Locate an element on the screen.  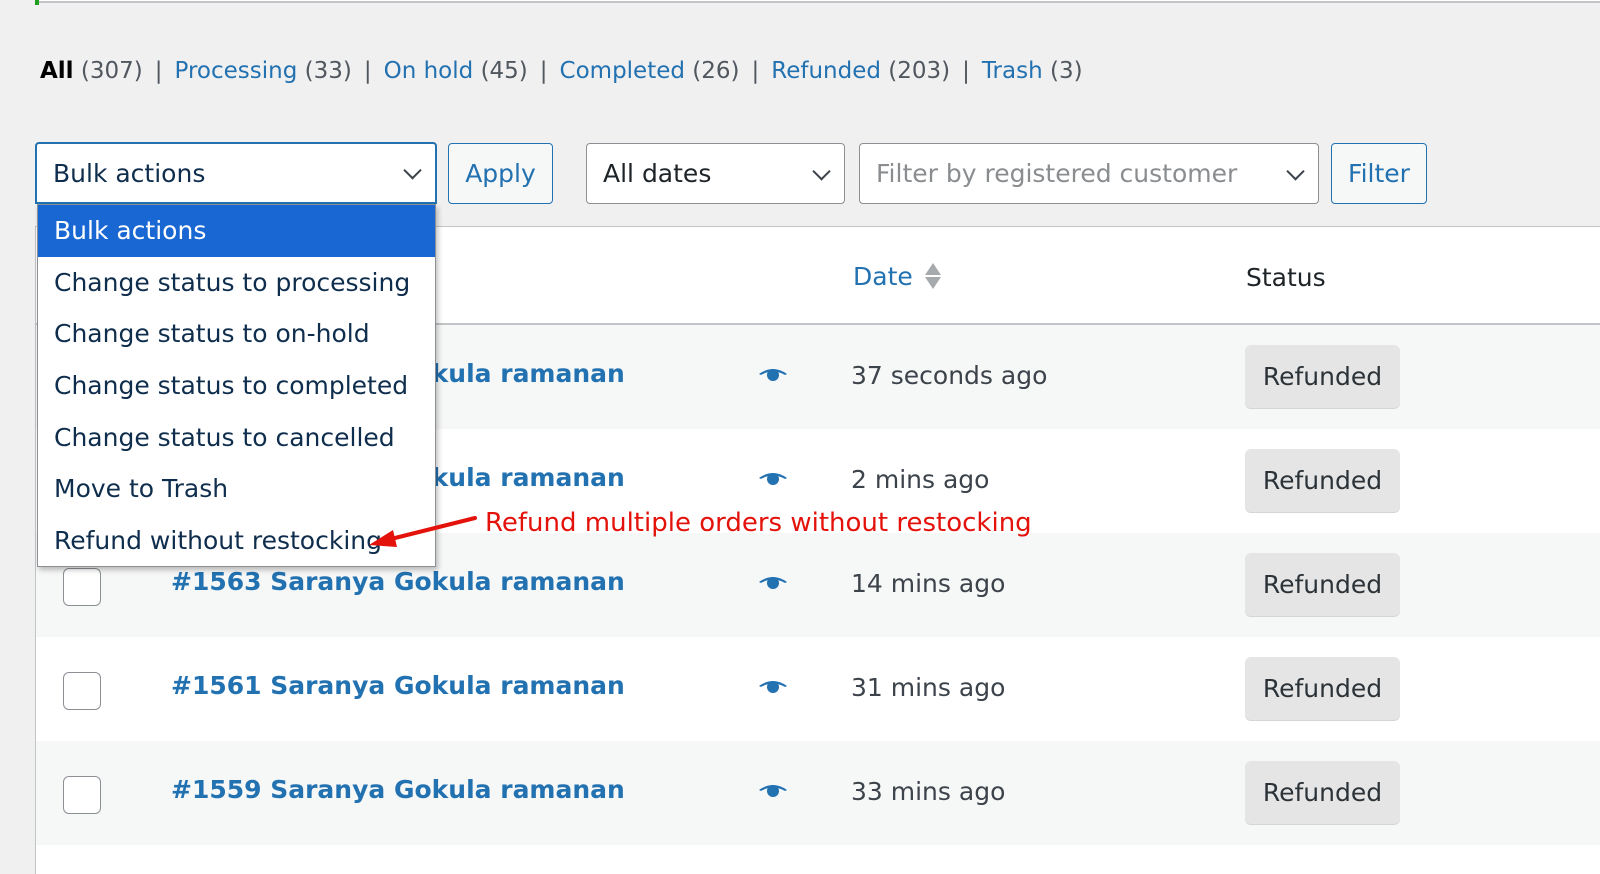
filter-all: All (307) is located at coordinates (91, 71).